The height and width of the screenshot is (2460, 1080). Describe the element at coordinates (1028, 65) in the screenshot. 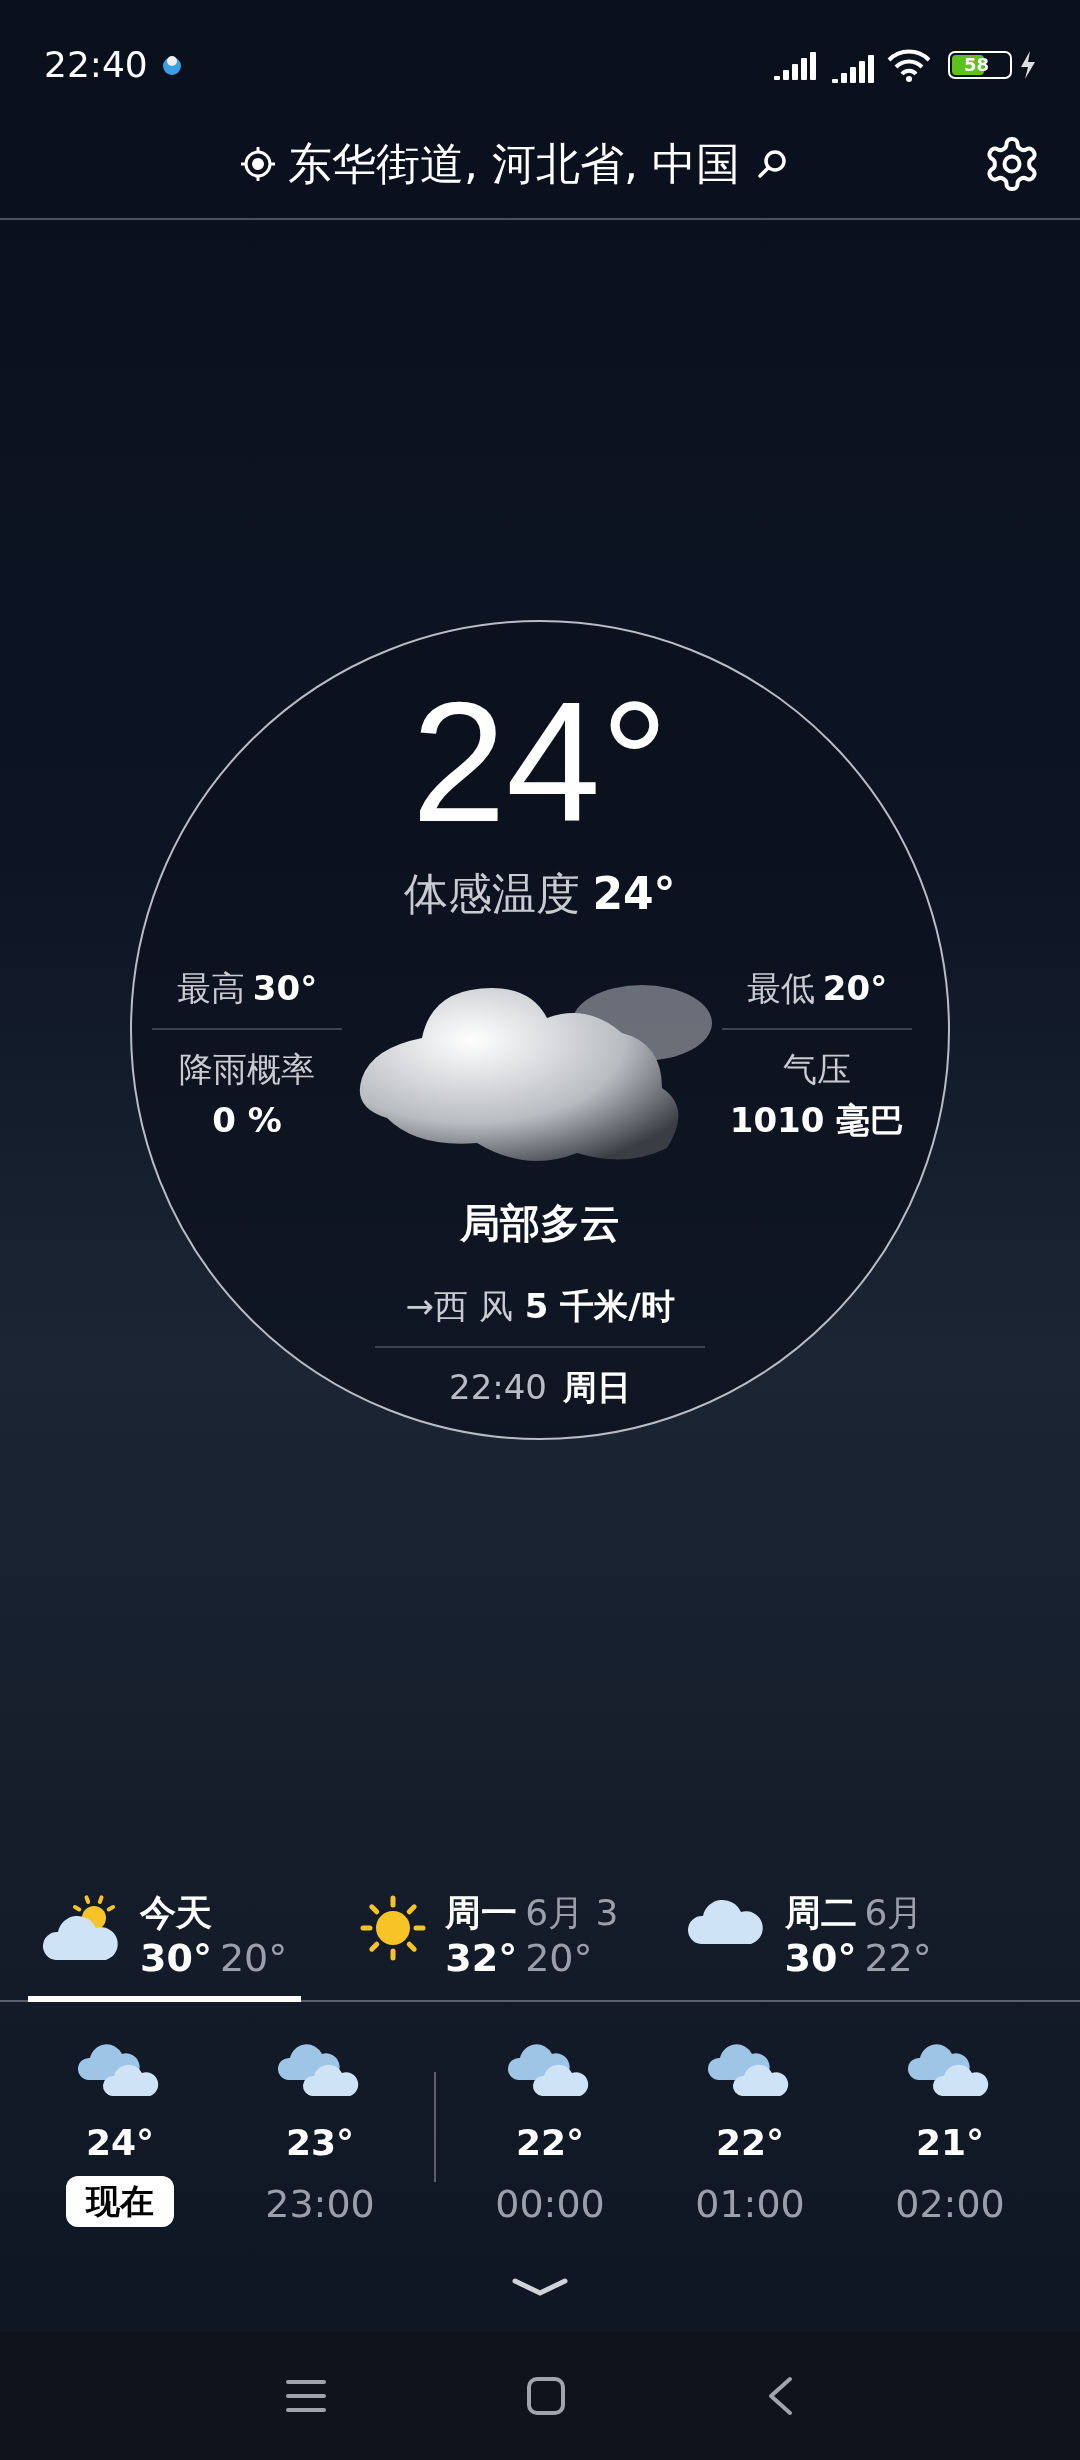

I see `charging-icon` at that location.